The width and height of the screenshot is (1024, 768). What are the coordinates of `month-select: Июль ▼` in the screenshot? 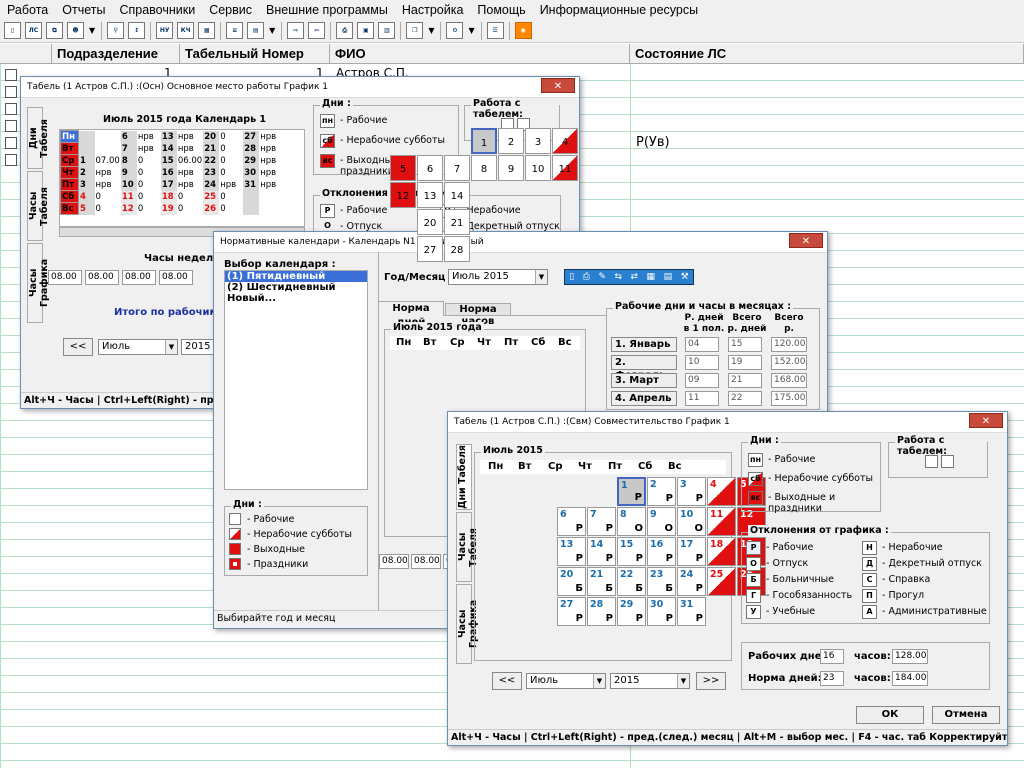 It's located at (138, 347).